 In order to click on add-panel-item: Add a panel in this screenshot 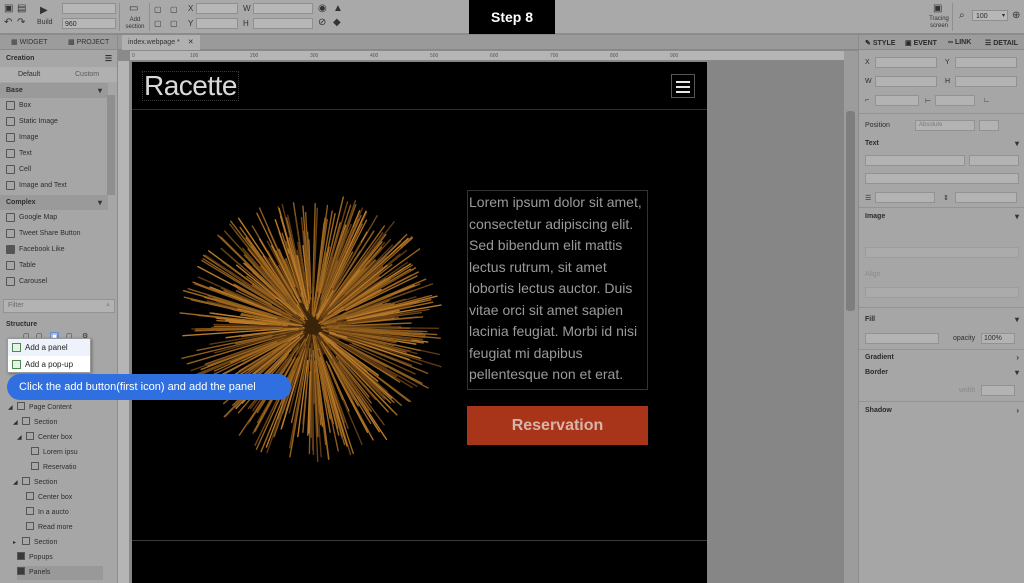, I will do `click(49, 347)`.